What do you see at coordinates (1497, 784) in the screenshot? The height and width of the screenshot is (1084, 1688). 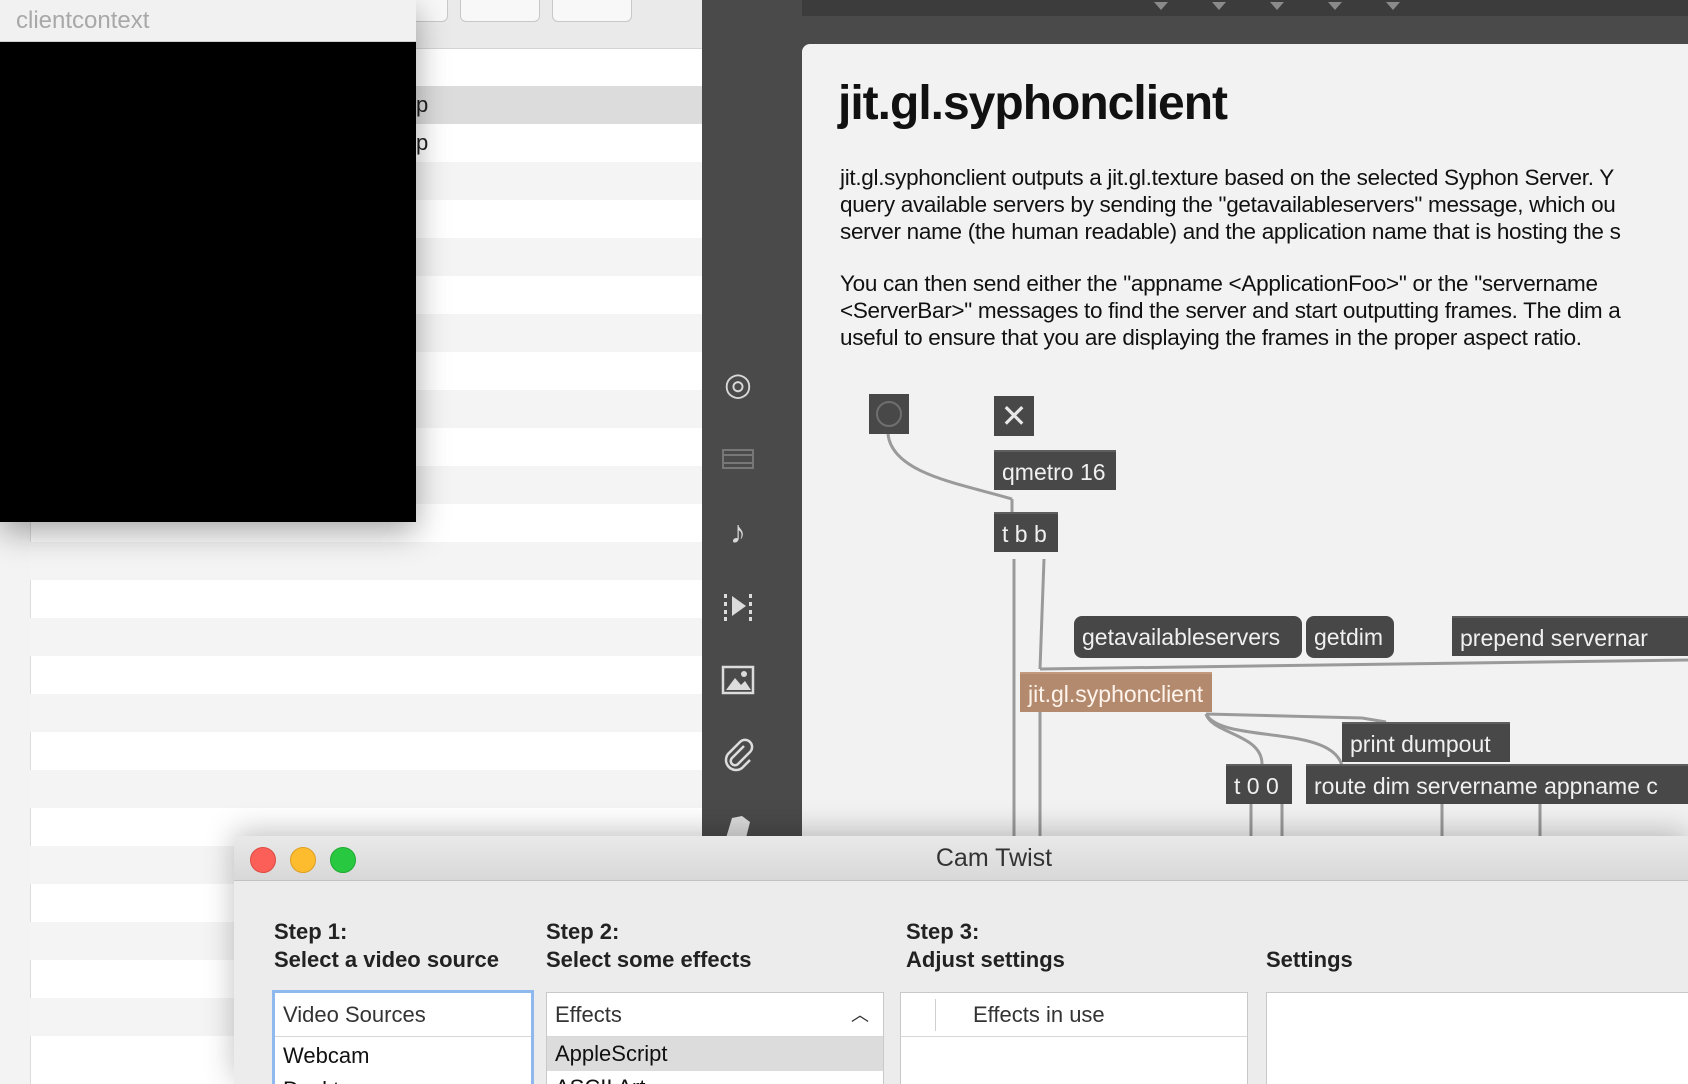 I see `object-route: route dim servername appname c` at bounding box center [1497, 784].